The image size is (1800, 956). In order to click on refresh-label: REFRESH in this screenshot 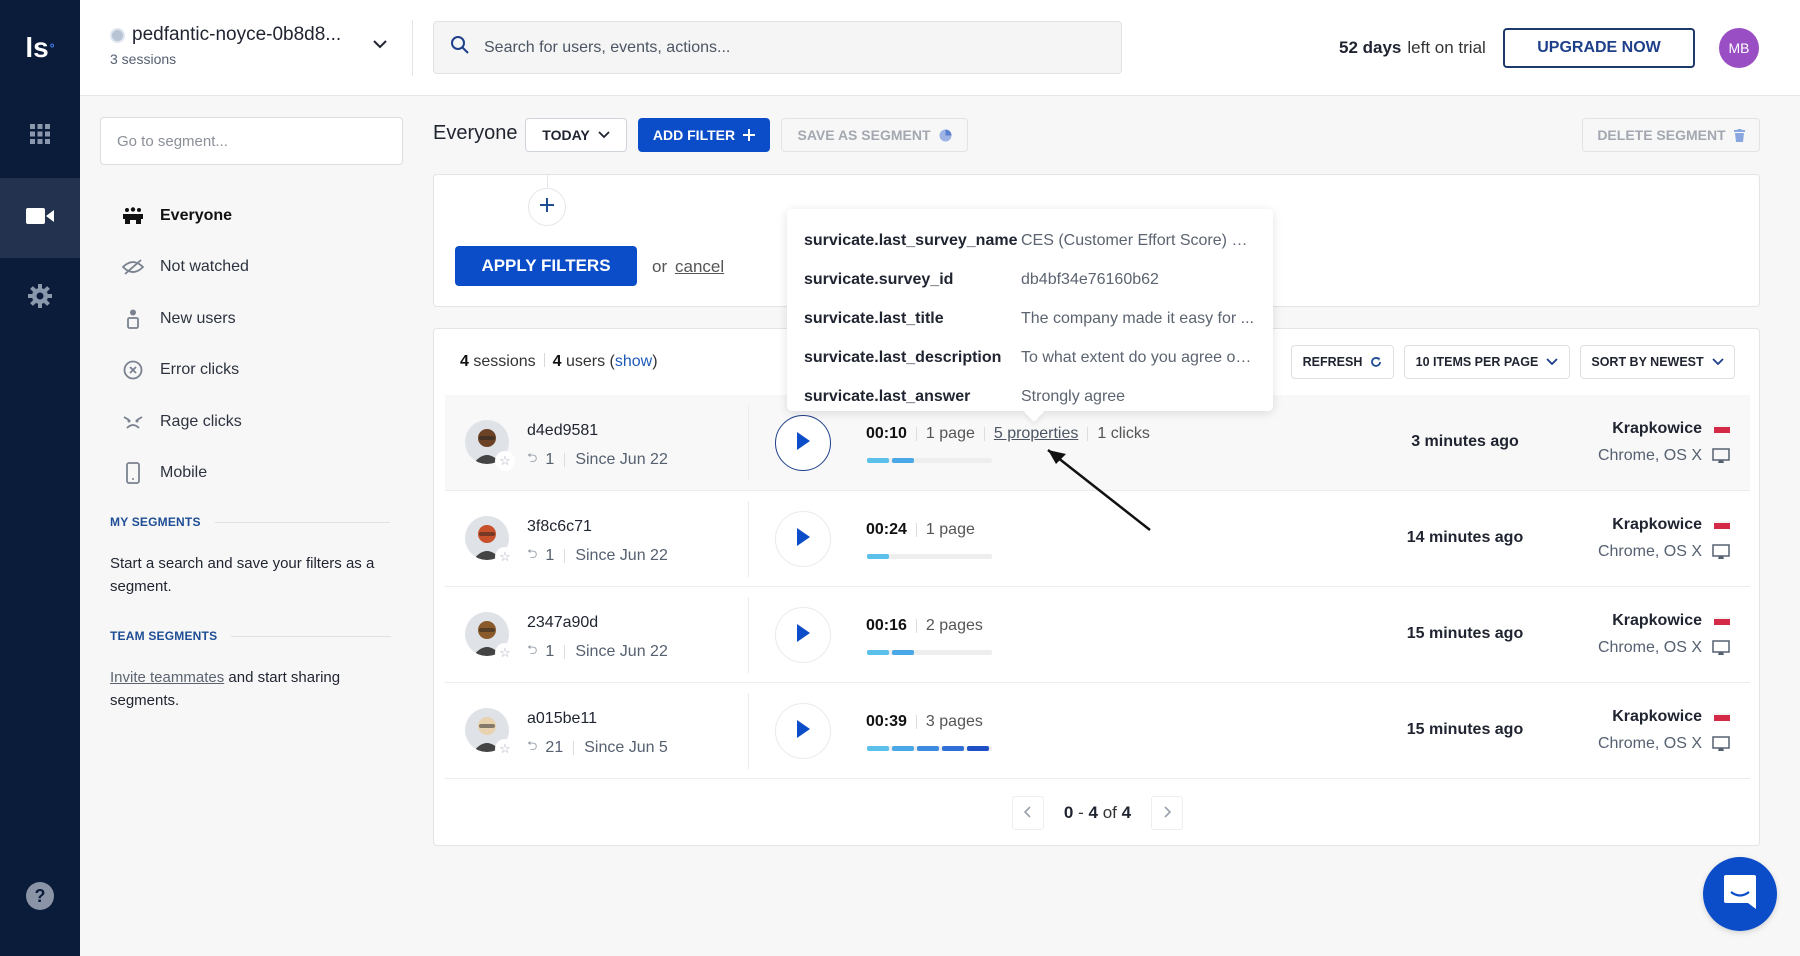, I will do `click(1332, 362)`.